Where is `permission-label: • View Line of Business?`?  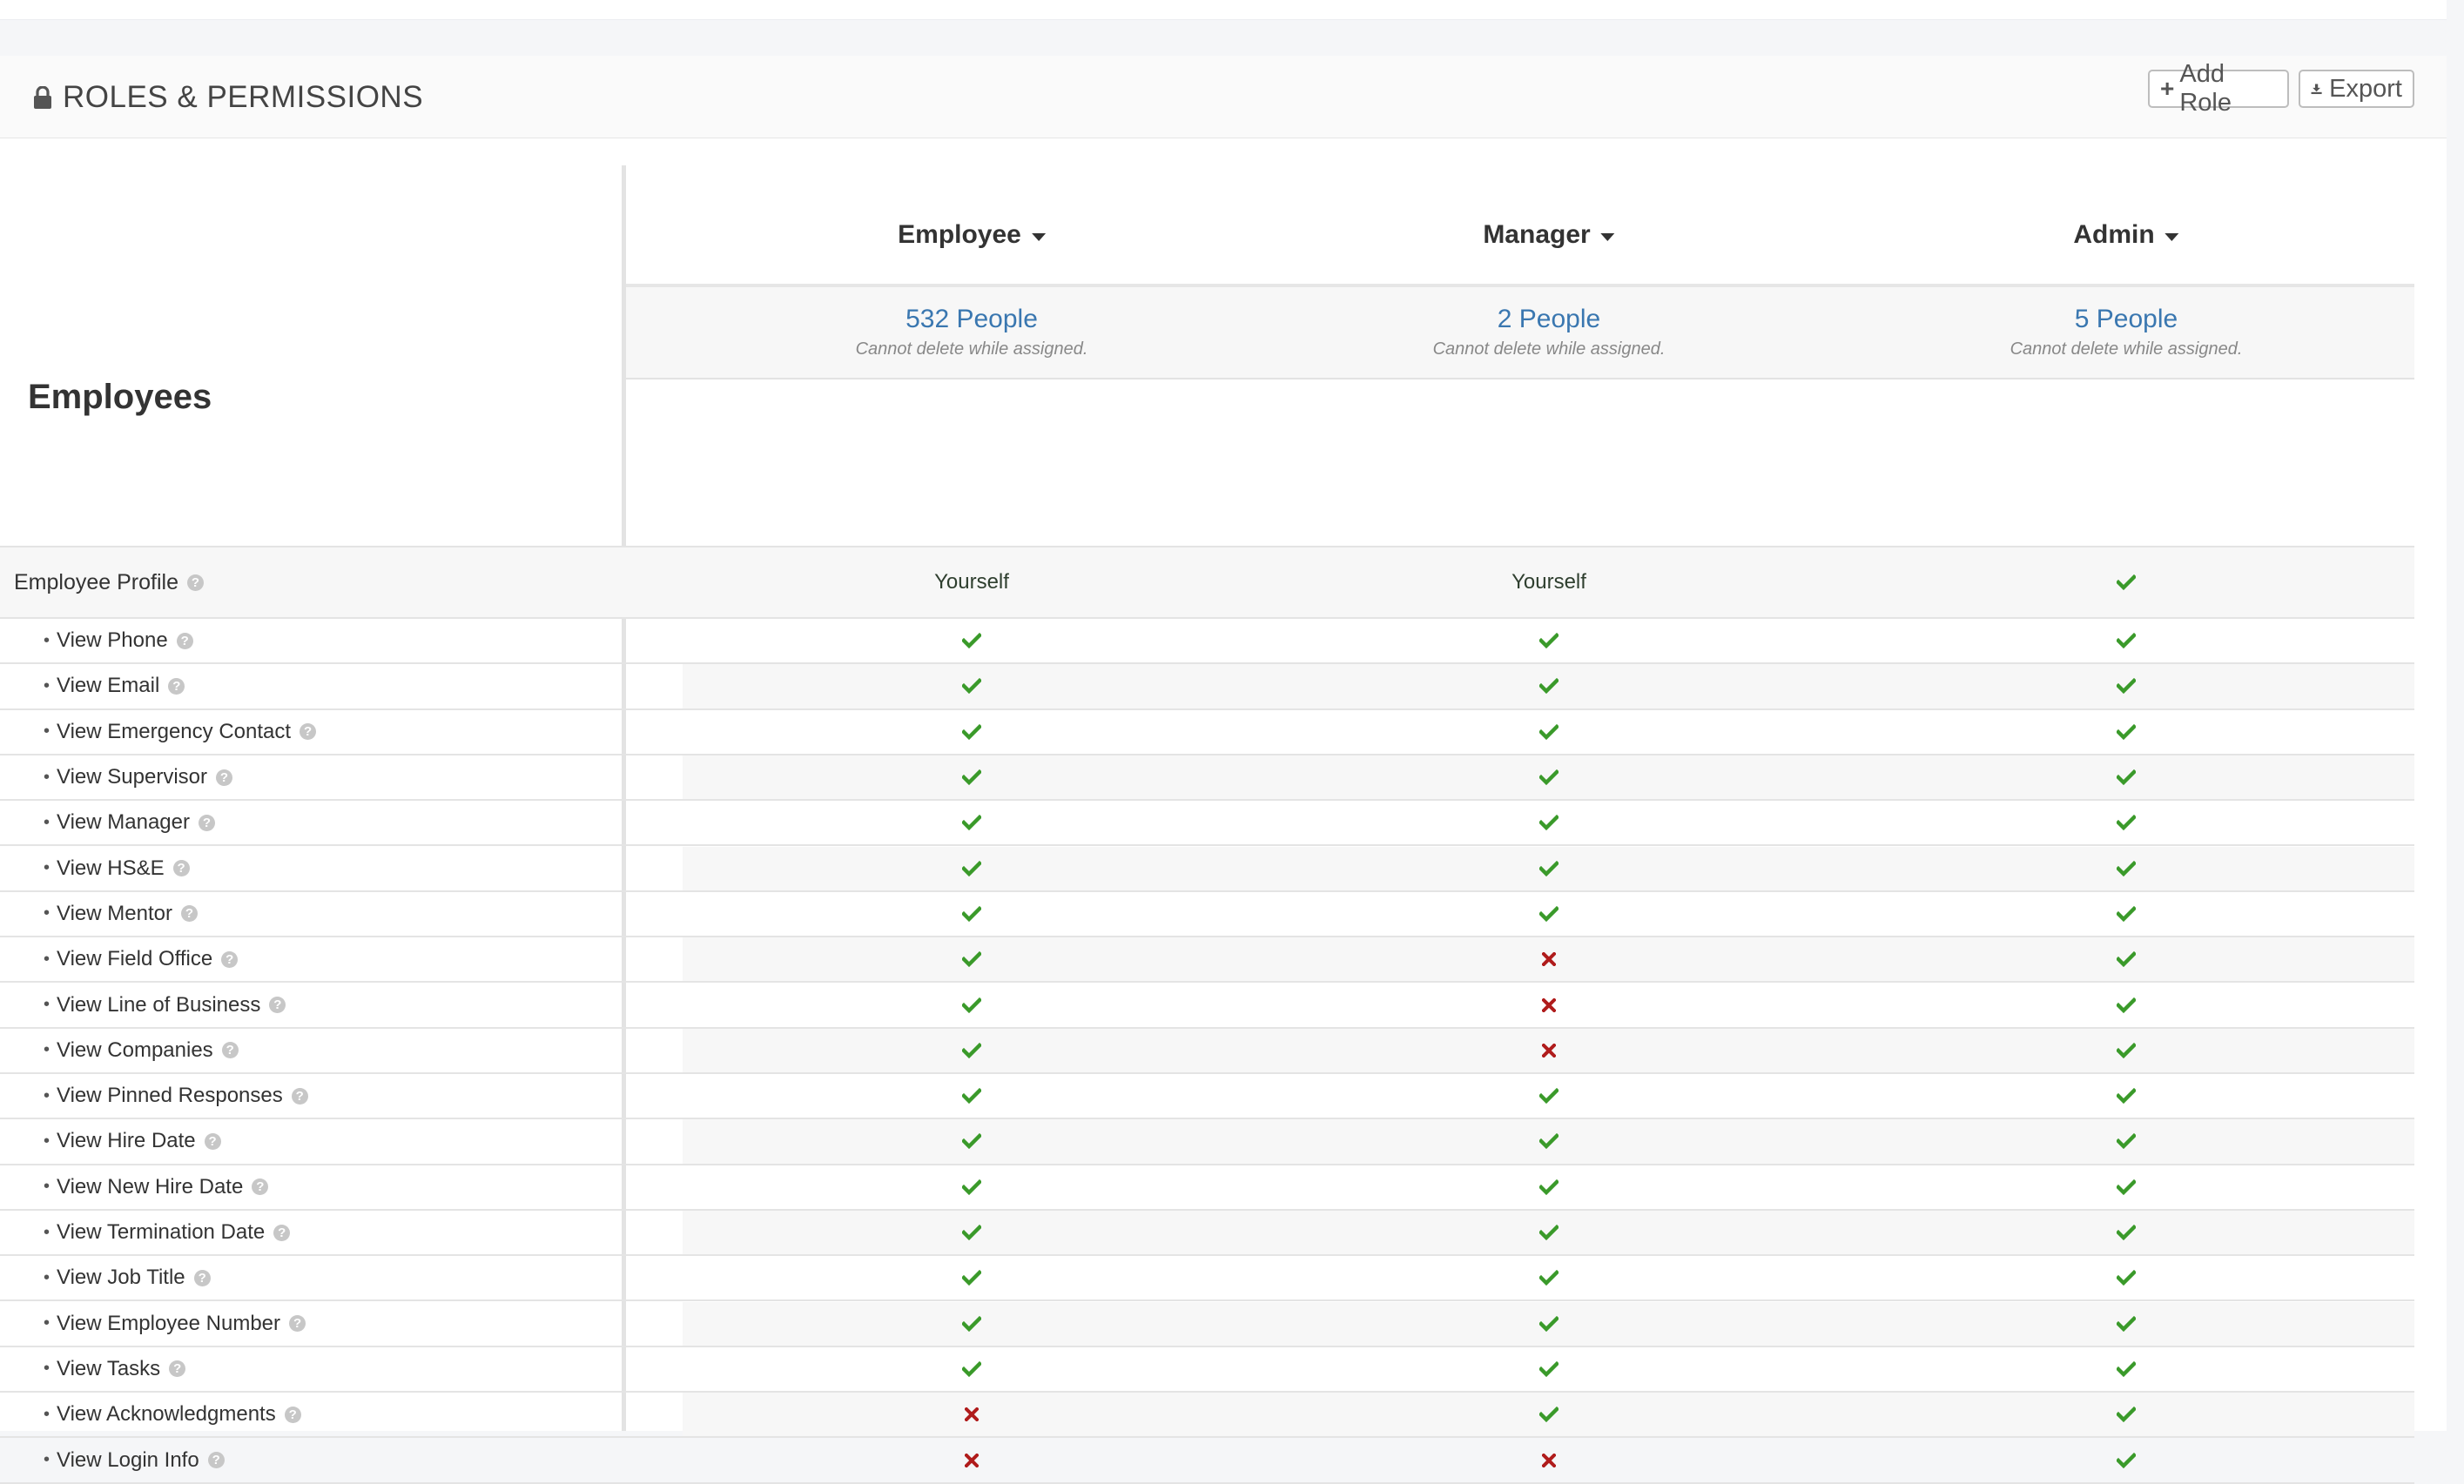 permission-label: • View Line of Business? is located at coordinates (332, 1004).